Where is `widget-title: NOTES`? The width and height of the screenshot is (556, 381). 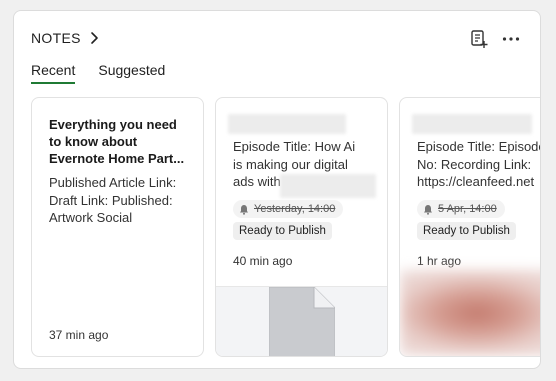
widget-title: NOTES is located at coordinates (56, 38).